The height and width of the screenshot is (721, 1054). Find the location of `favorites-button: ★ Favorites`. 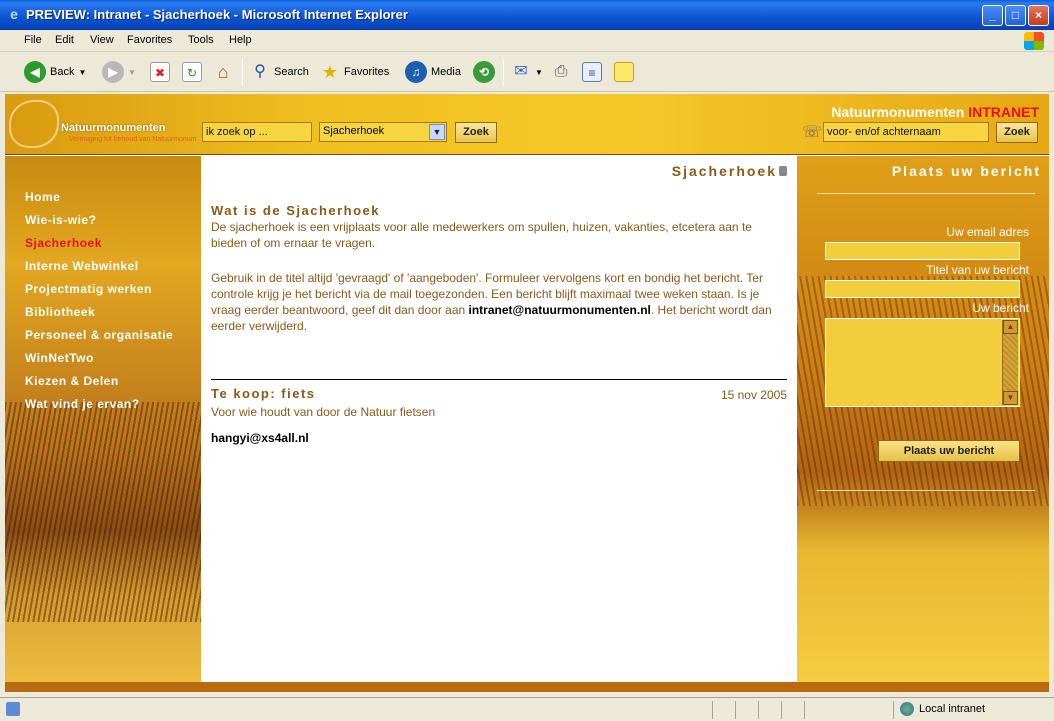

favorites-button: ★ Favorites is located at coordinates (354, 72).